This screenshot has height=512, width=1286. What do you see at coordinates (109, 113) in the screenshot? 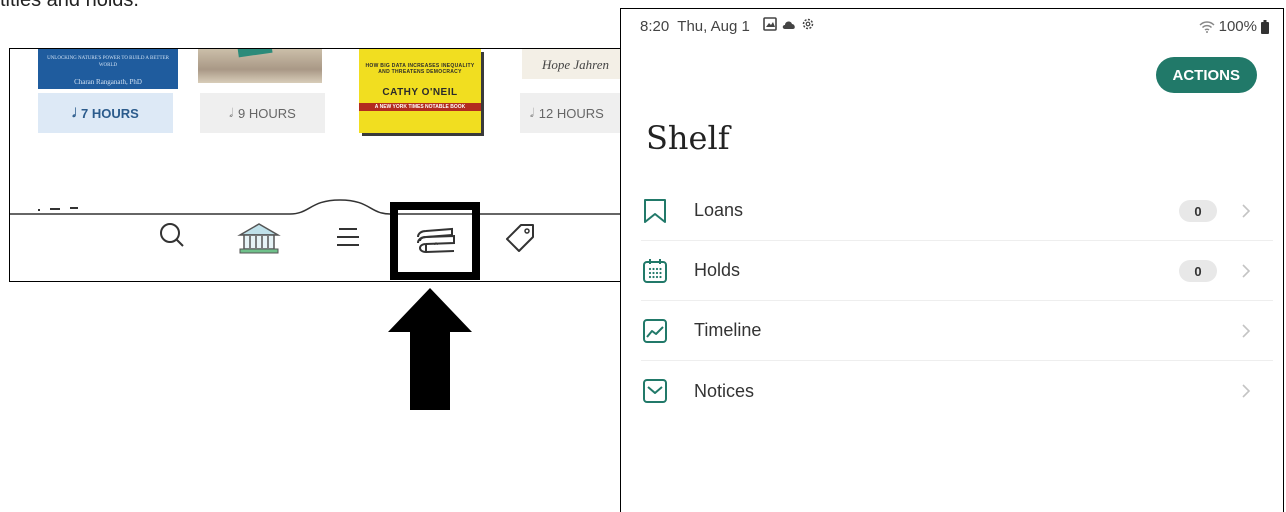
I see `duration-text: 7 HOURS` at bounding box center [109, 113].